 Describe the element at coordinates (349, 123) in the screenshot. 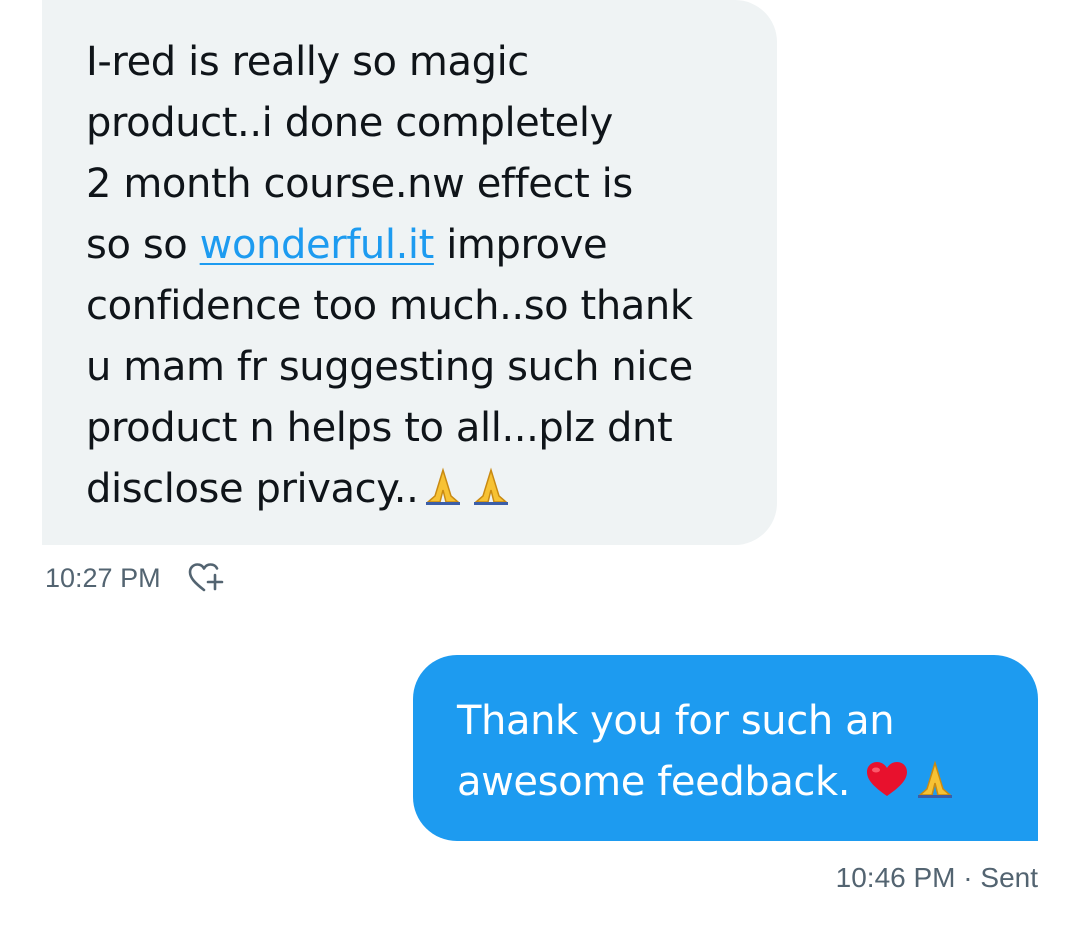

I see `message-line: product..i done completely` at that location.